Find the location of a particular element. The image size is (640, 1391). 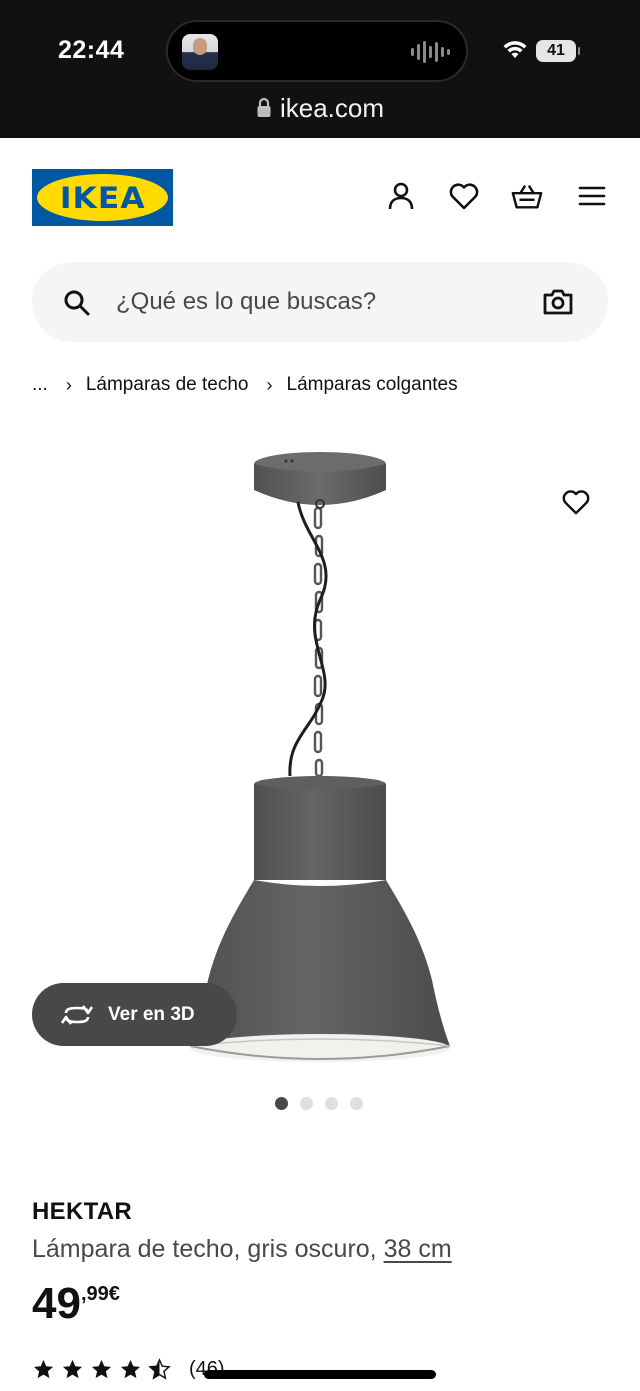

logo-text: IKEA is located at coordinates (102, 197).